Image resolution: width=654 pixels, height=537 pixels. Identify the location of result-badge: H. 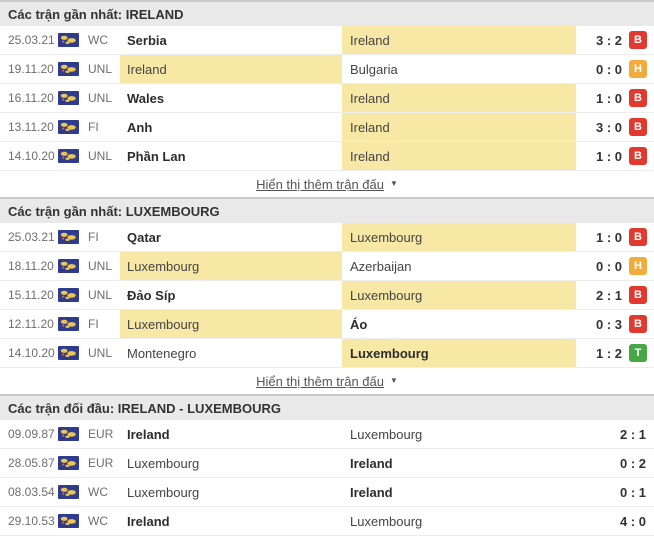
(638, 266).